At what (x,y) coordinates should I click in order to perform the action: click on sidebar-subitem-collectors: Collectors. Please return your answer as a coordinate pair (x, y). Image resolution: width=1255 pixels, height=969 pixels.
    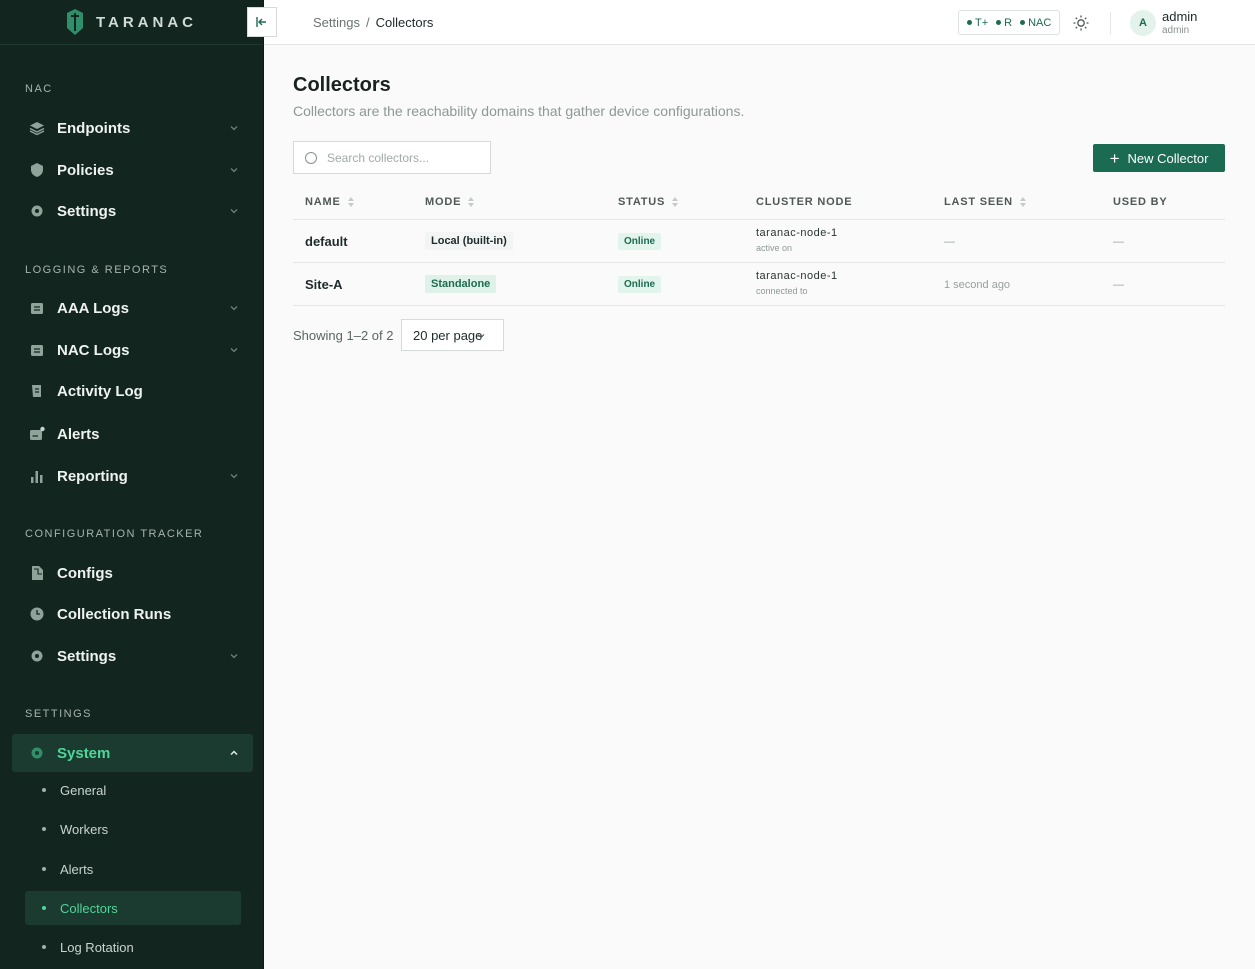
    Looking at the image, I should click on (133, 908).